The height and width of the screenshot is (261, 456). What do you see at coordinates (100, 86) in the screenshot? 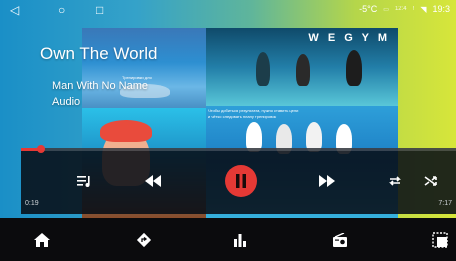
I see `artist-name: Man With No Name` at bounding box center [100, 86].